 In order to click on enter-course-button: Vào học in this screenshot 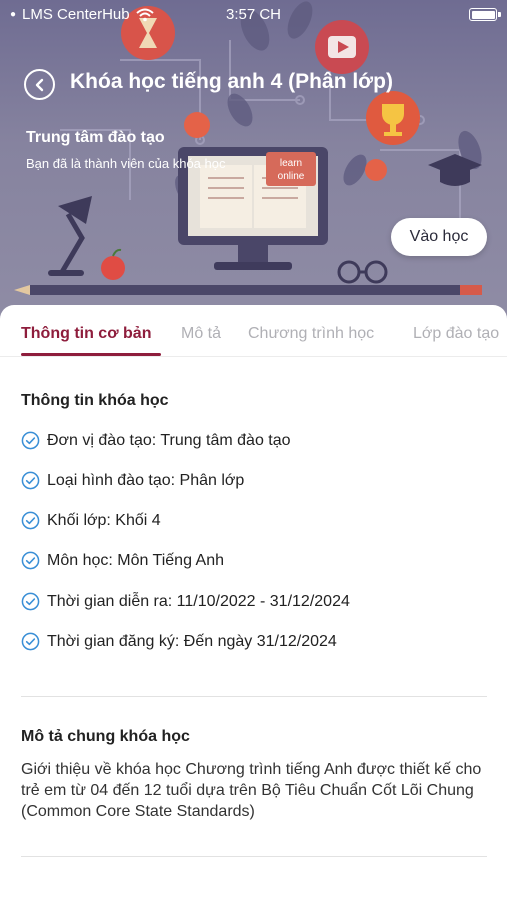, I will do `click(439, 237)`.